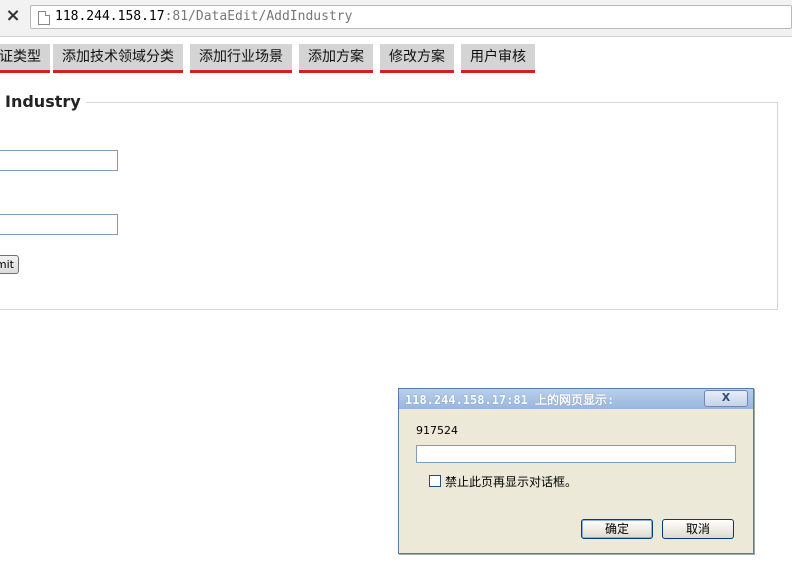 The height and width of the screenshot is (570, 792). What do you see at coordinates (43, 101) in the screenshot?
I see `fieldset-legend: Industry` at bounding box center [43, 101].